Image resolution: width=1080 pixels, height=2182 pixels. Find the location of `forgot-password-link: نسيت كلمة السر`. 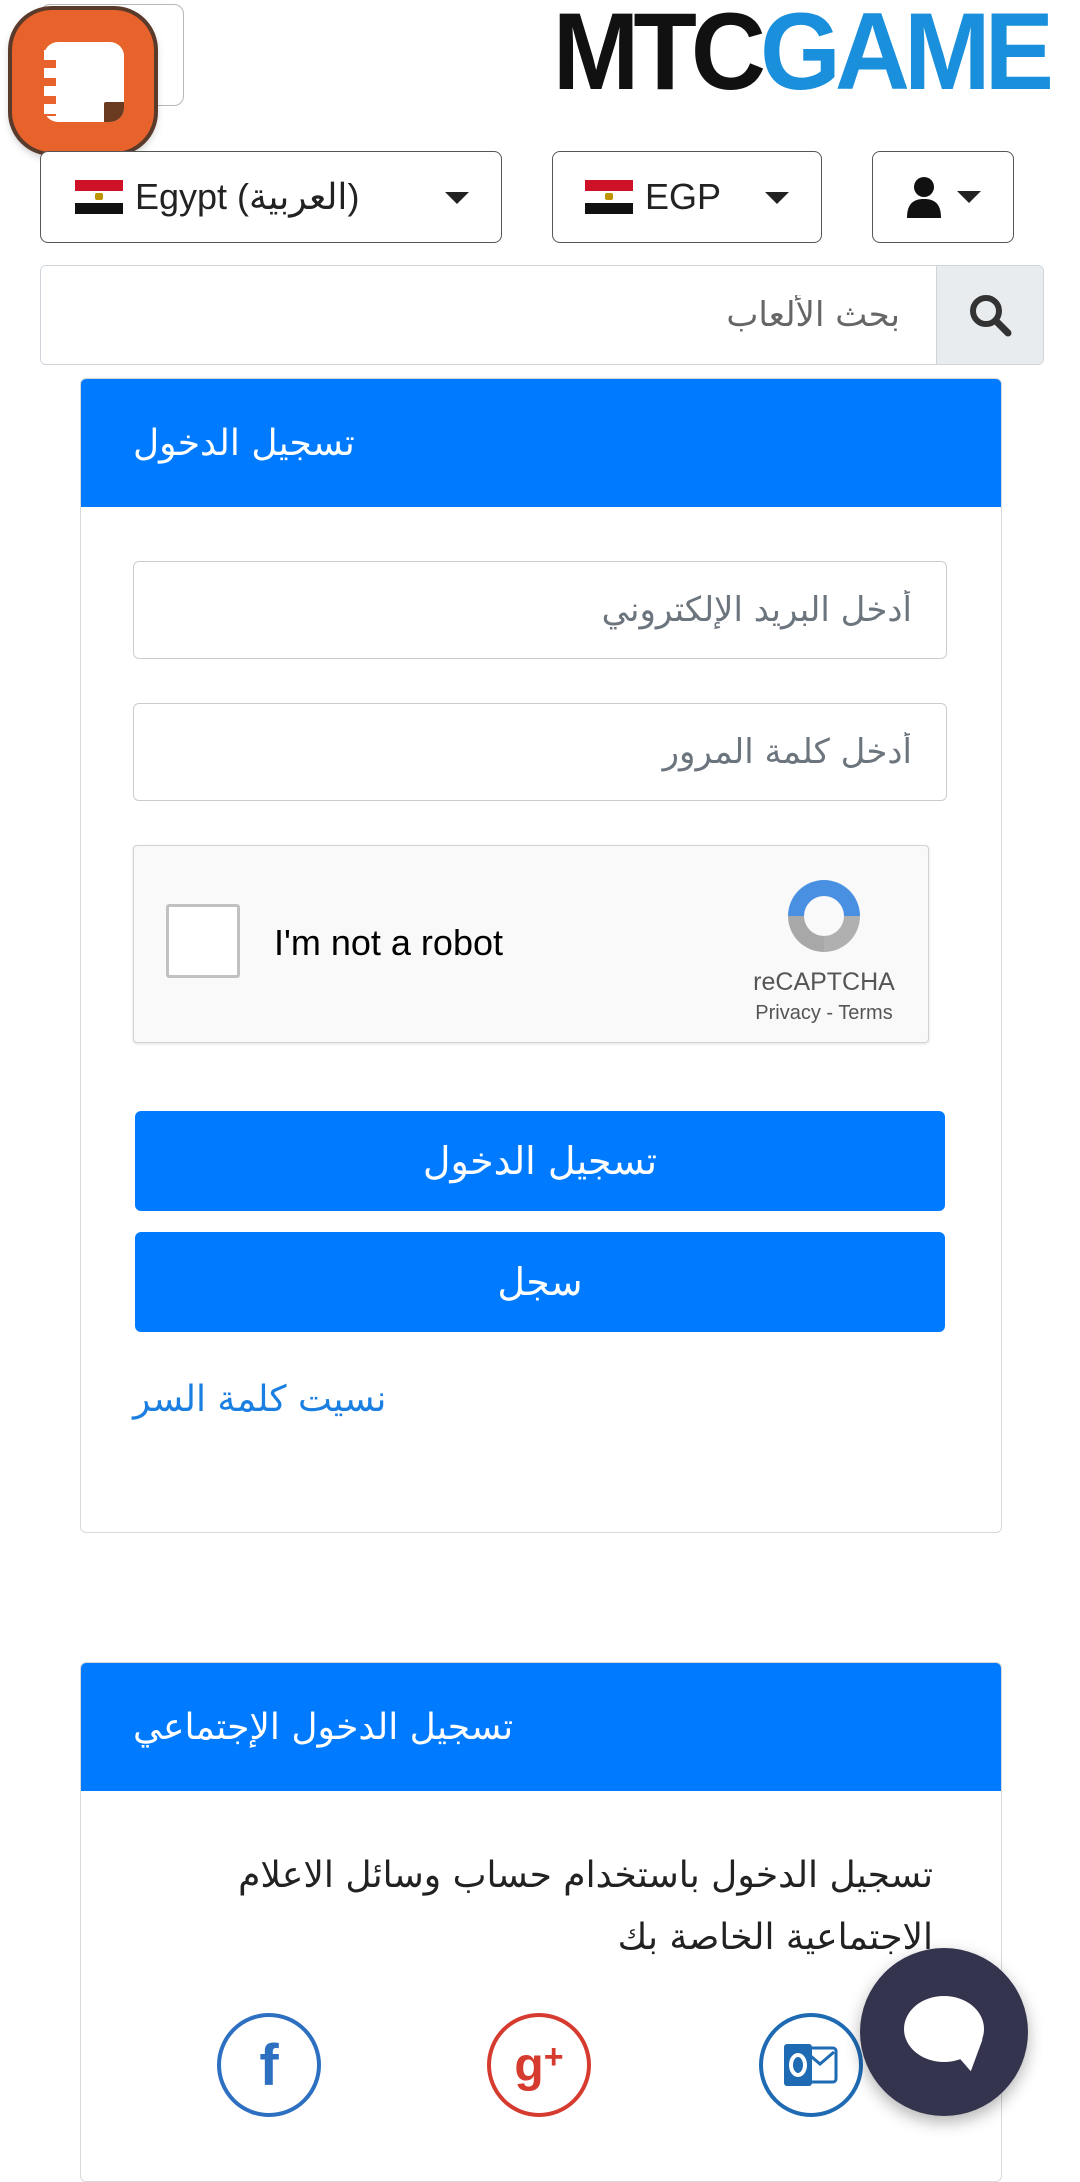

forgot-password-link: نسيت كلمة السر is located at coordinates (259, 1399).